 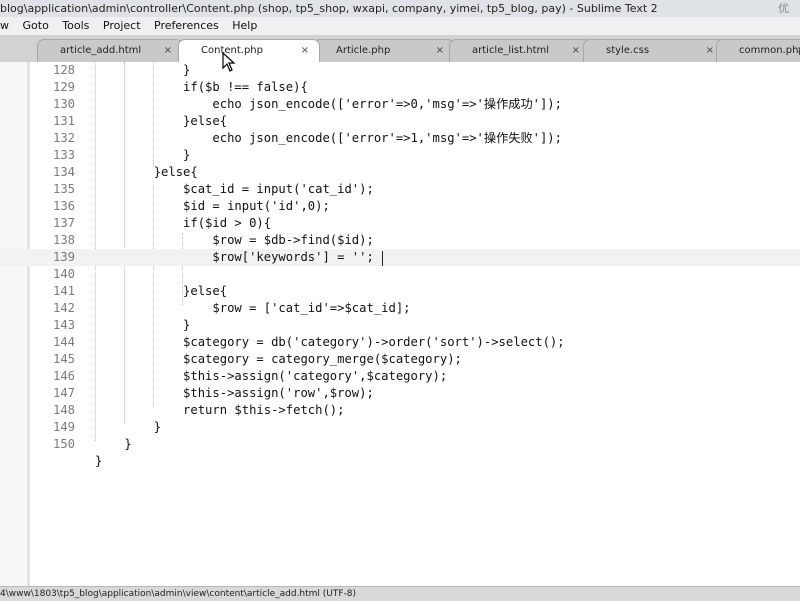 I want to click on code-line: 137 if($id > 0){, so click(x=400, y=223).